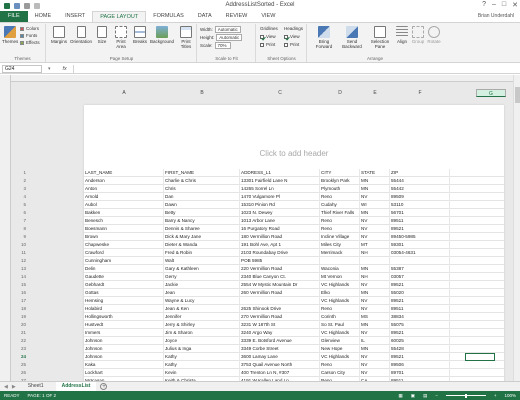 Image resolution: width=520 pixels, height=400 pixels. What do you see at coordinates (280, 93) in the screenshot?
I see `column-header-c: C` at bounding box center [280, 93].